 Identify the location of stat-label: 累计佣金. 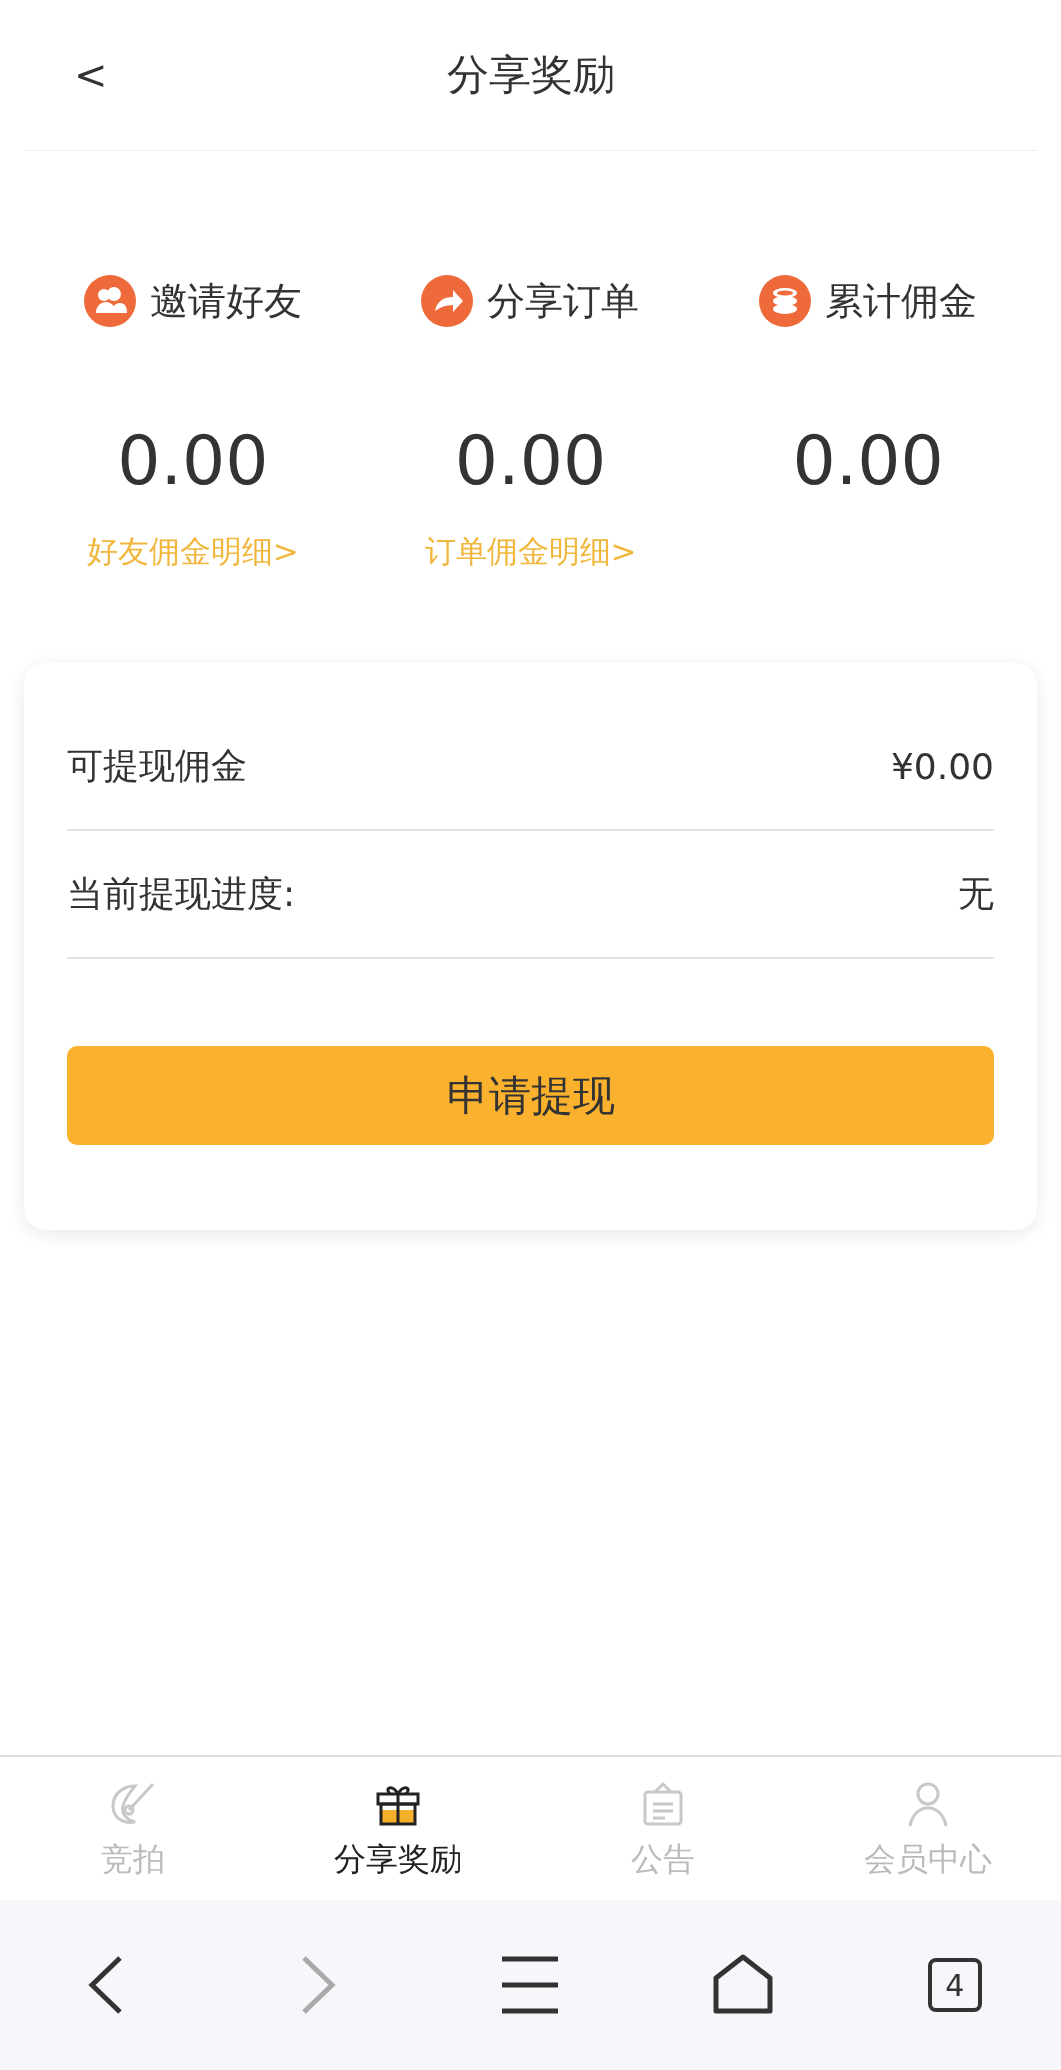
(901, 301).